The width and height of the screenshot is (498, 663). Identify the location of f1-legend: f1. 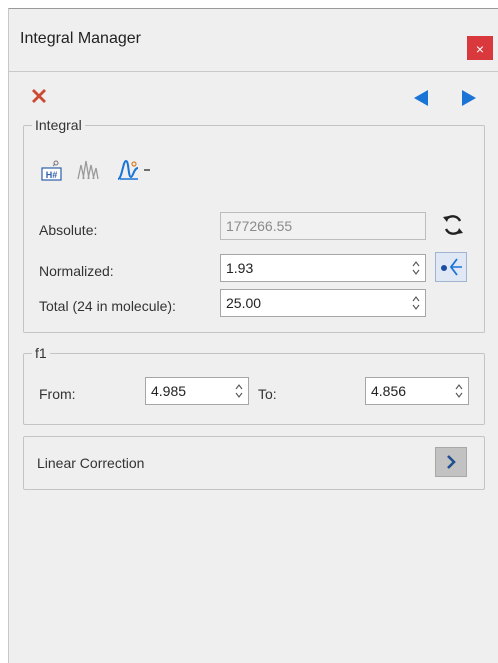
(41, 353).